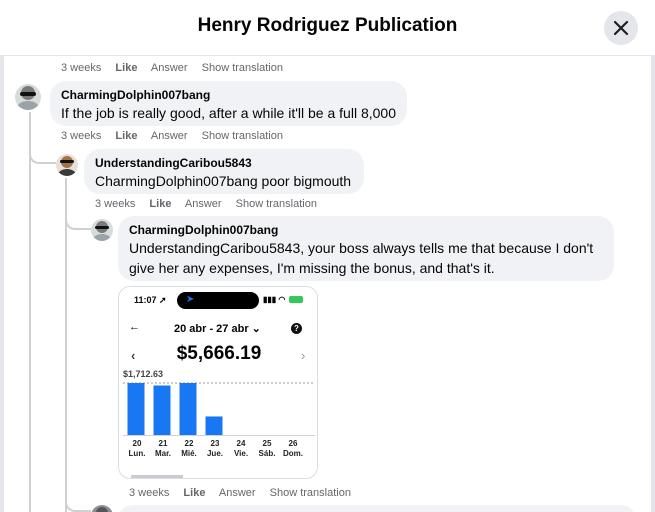 Image resolution: width=655 pixels, height=512 pixels. Describe the element at coordinates (157, 476) in the screenshot. I see `cropped-text` at that location.